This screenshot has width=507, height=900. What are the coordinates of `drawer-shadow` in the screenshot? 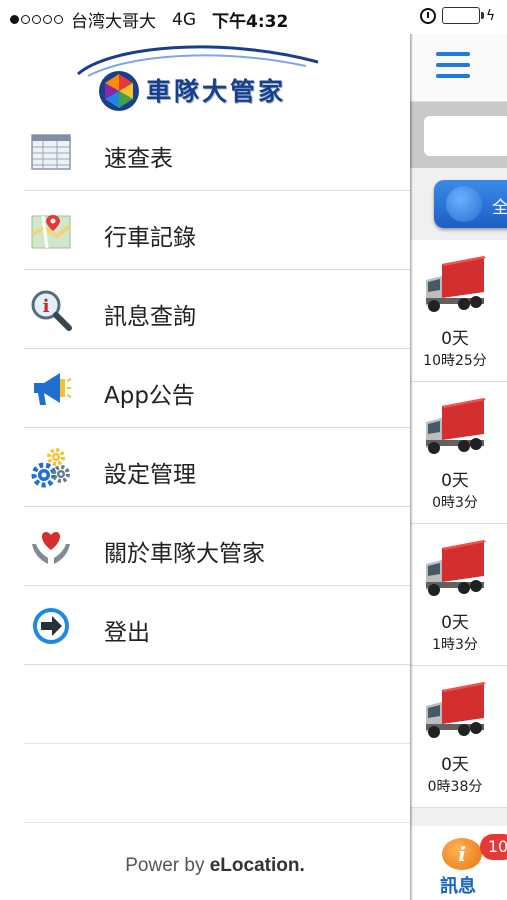 It's located at (411, 450).